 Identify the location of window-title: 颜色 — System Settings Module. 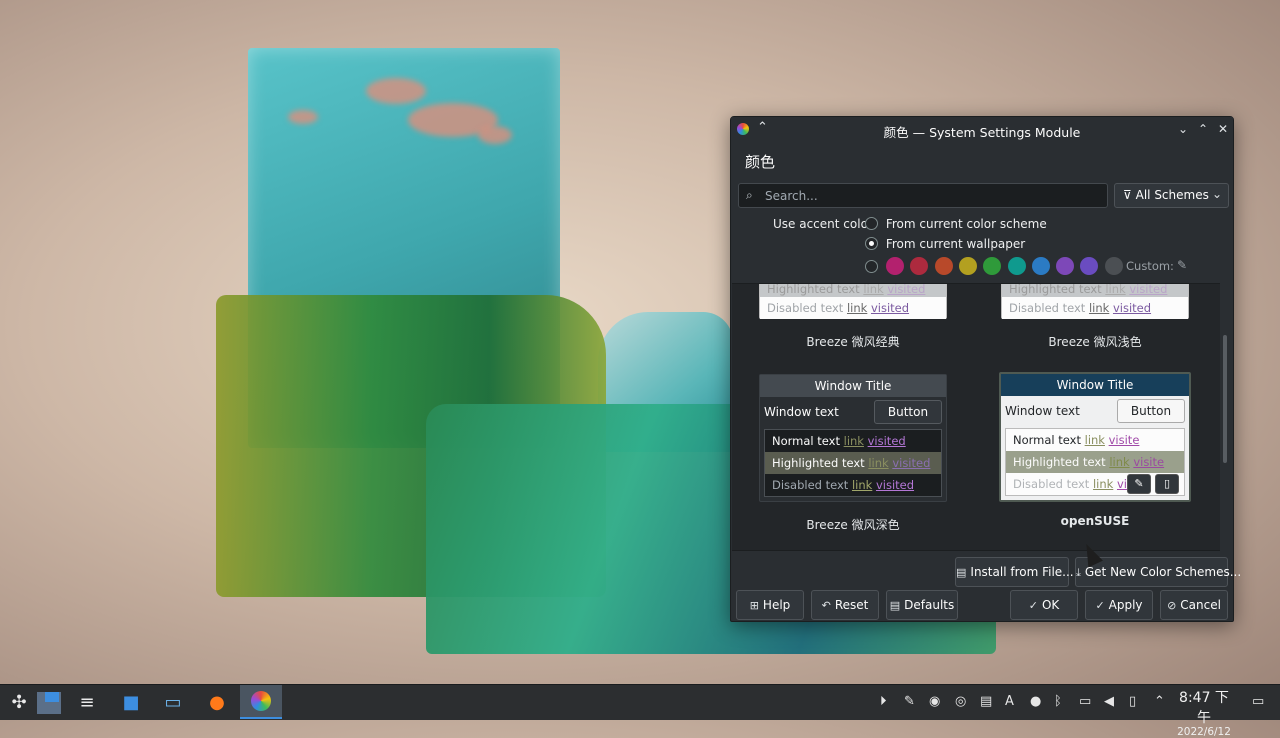
(982, 132).